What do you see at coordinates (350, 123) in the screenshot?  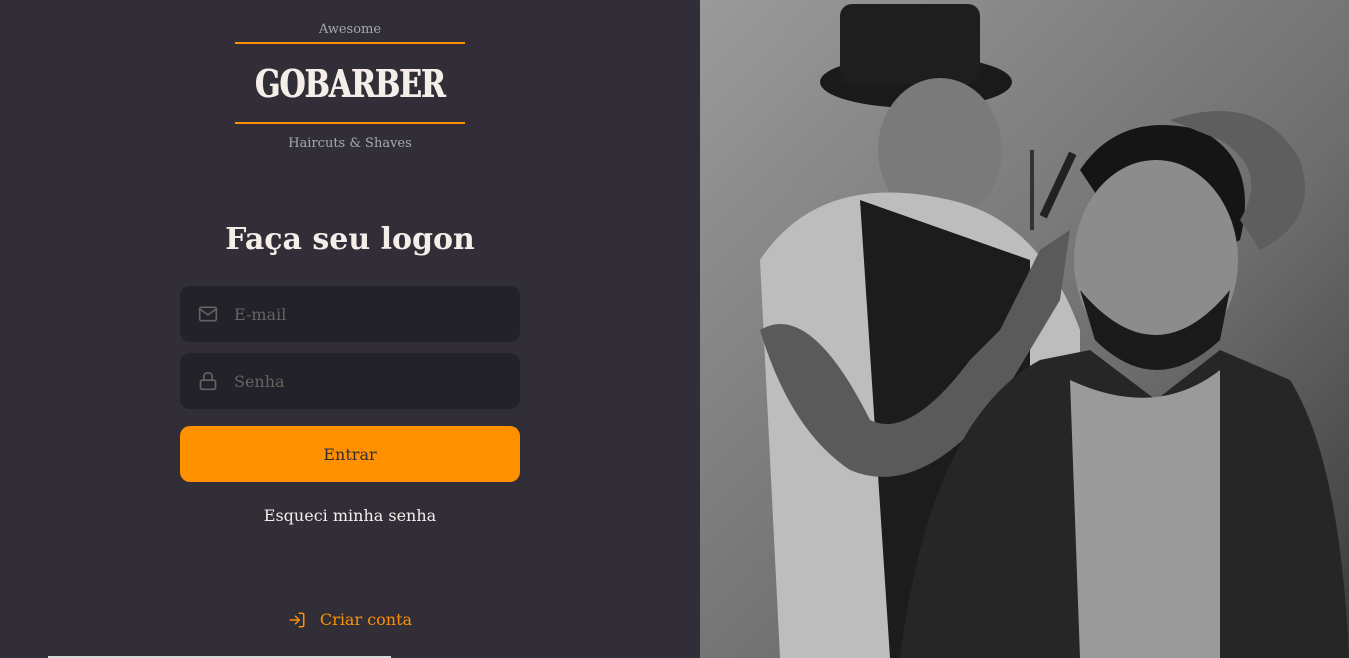 I see `logo-bottom-rule` at bounding box center [350, 123].